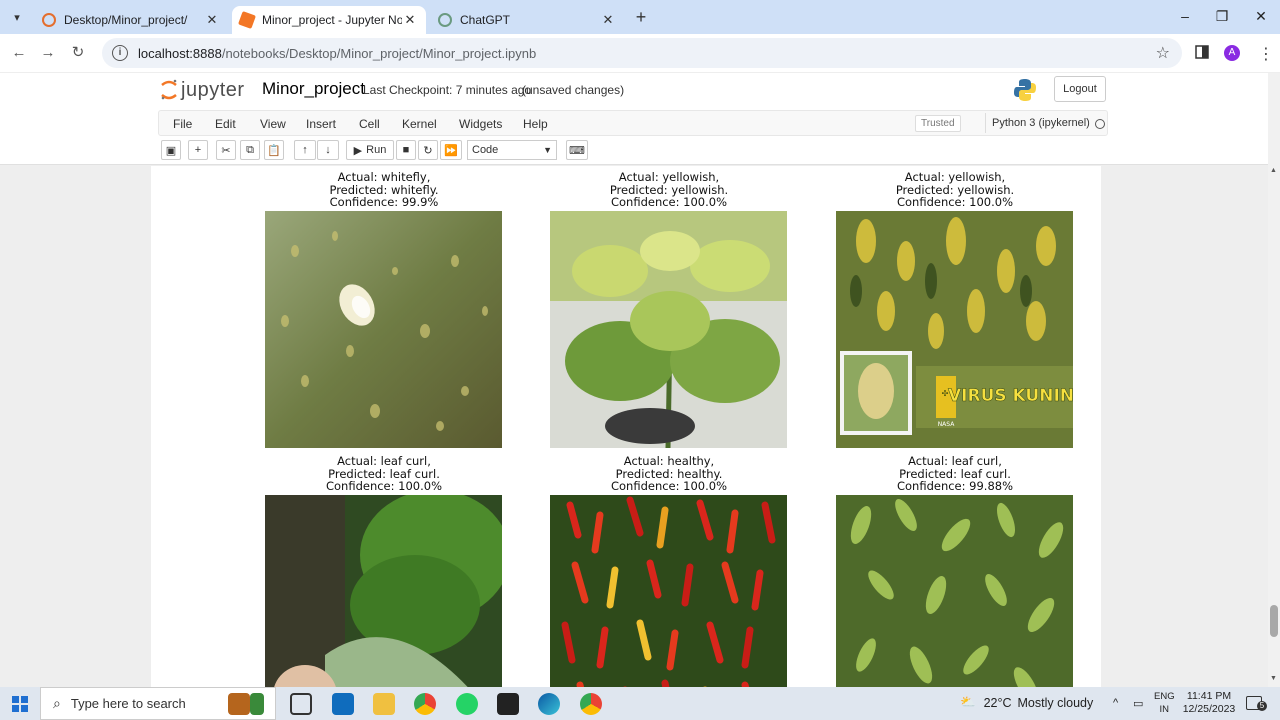  I want to click on arrow-up-icon: ↑, so click(305, 150).